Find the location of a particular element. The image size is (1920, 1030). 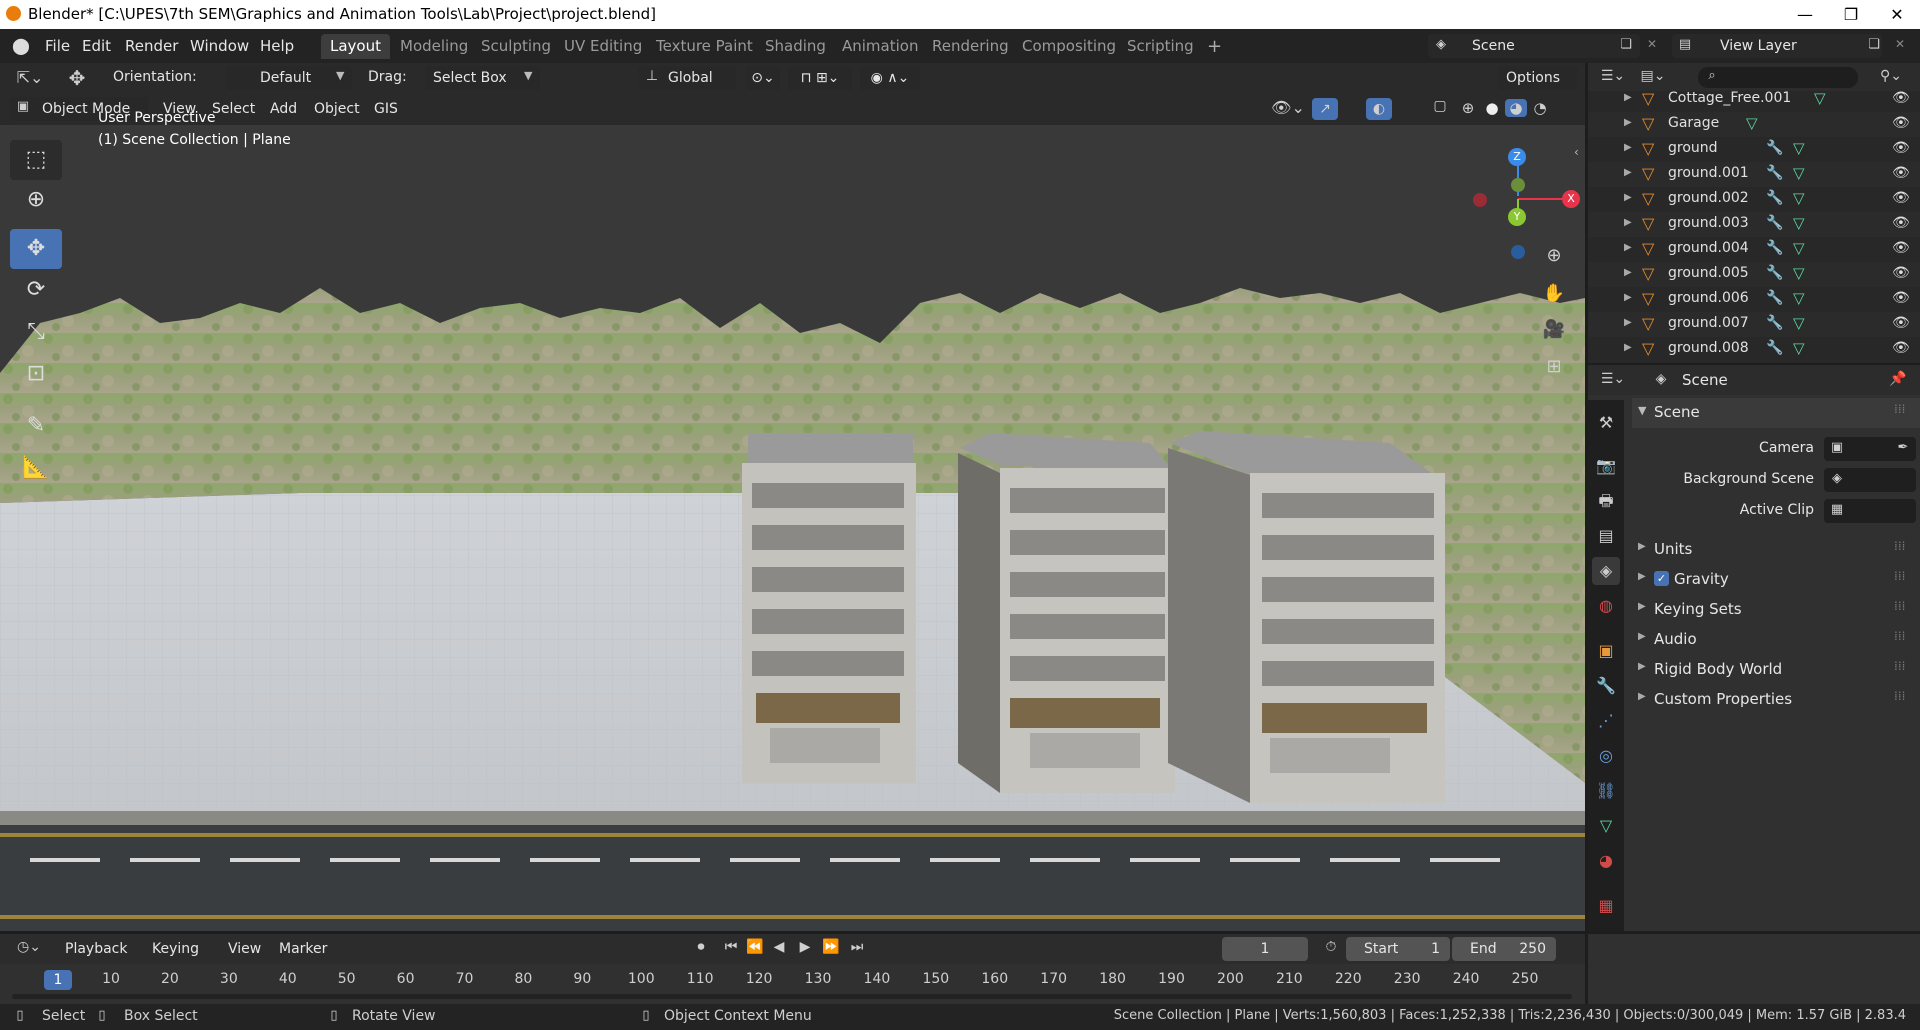

transform-tool: ⊡ is located at coordinates (36, 374).